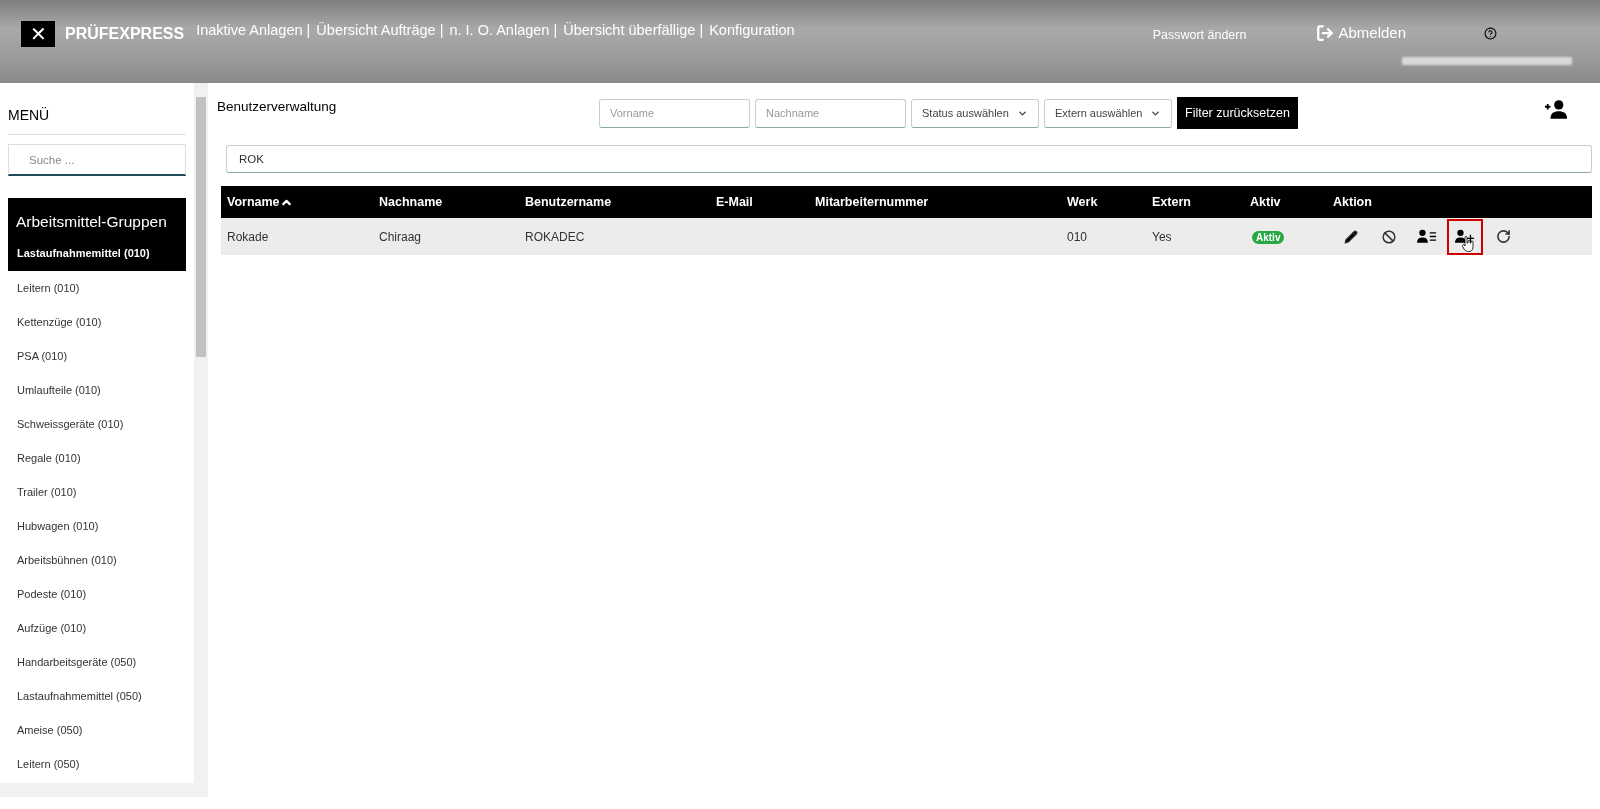 Image resolution: width=1600 pixels, height=809 pixels. What do you see at coordinates (29, 115) in the screenshot?
I see `menu-title: MENÜ` at bounding box center [29, 115].